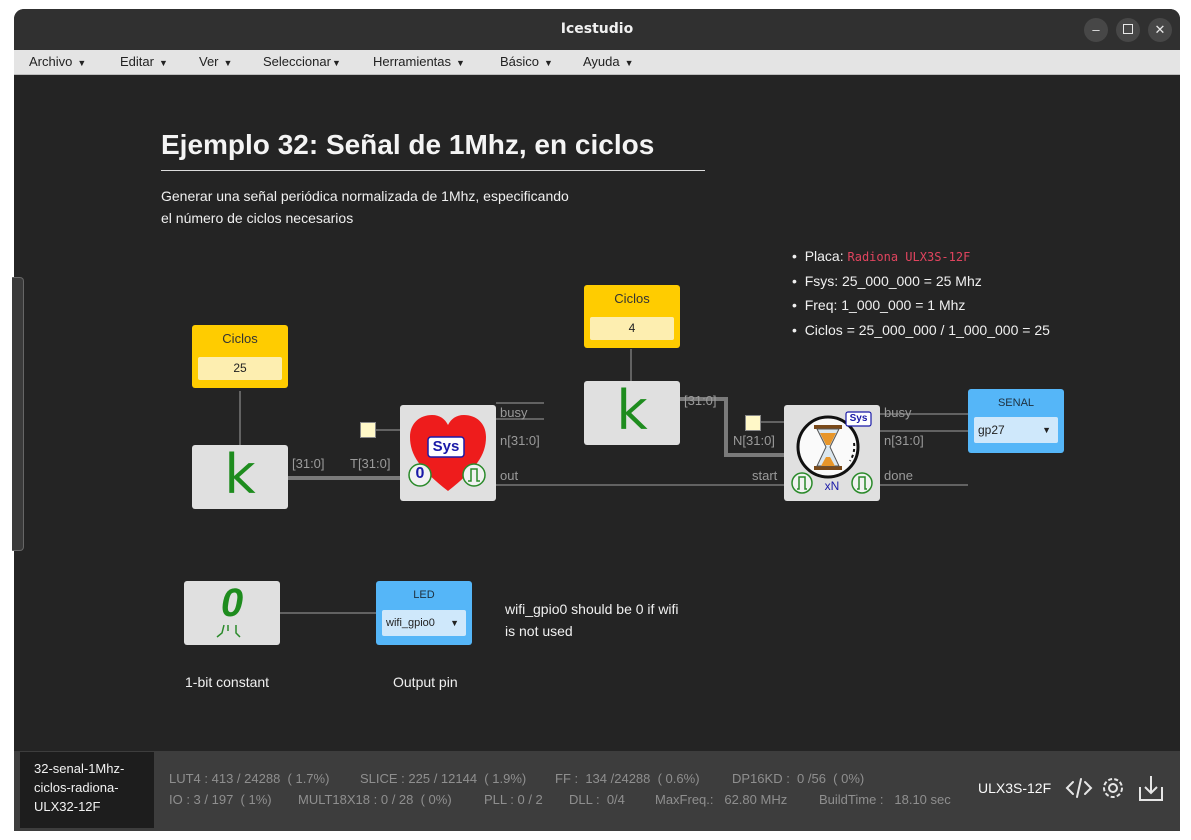 The image size is (1191, 840). I want to click on note-ciclos: • Ciclos = 25_000_000 / 1_000_000 = 25, so click(921, 330).